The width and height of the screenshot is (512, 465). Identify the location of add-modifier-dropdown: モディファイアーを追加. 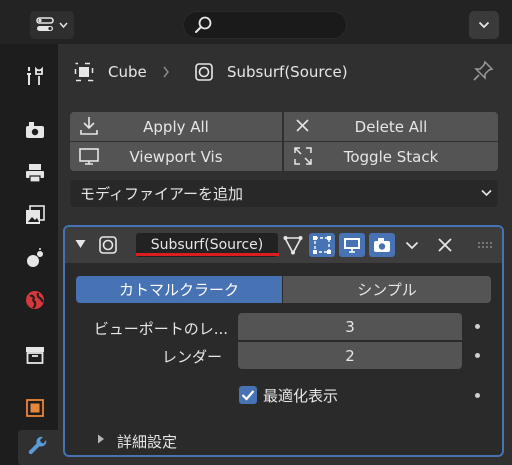
(284, 193).